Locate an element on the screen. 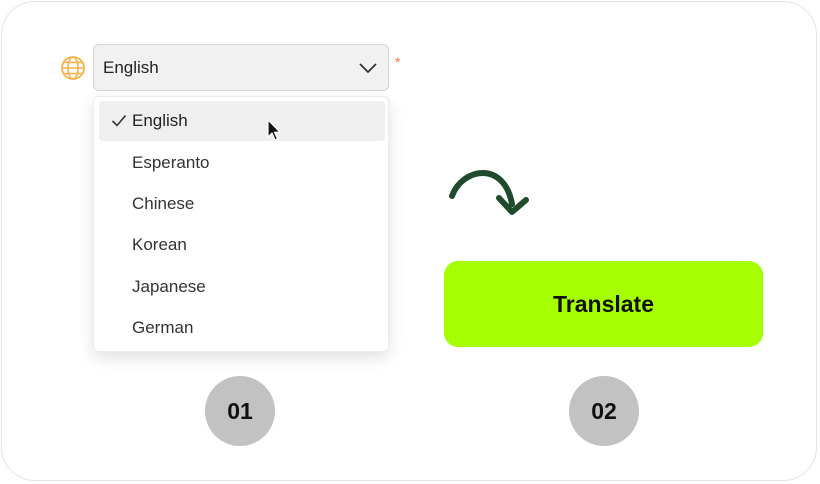 This screenshot has width=820, height=484. option-label: Chinese is located at coordinates (163, 203).